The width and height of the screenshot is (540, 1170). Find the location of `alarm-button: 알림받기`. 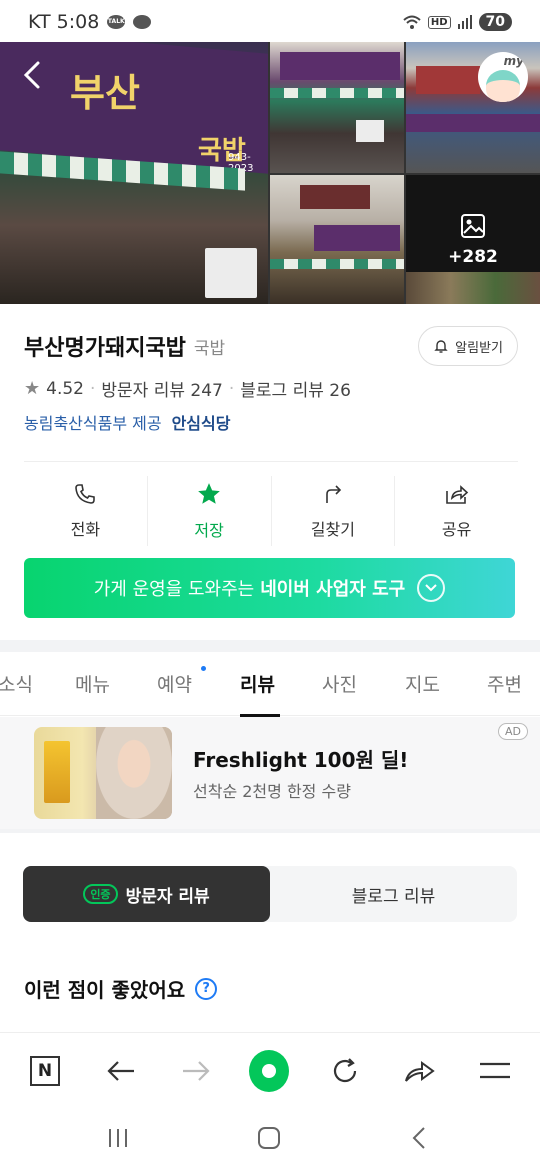

alarm-button: 알림받기 is located at coordinates (468, 346).